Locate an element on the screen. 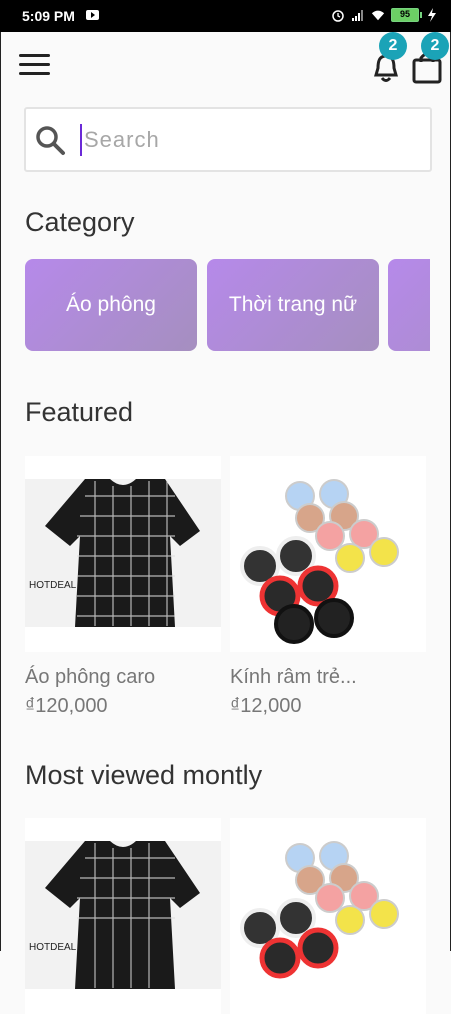 The height and width of the screenshot is (1014, 451). category-item is located at coordinates (409, 305).